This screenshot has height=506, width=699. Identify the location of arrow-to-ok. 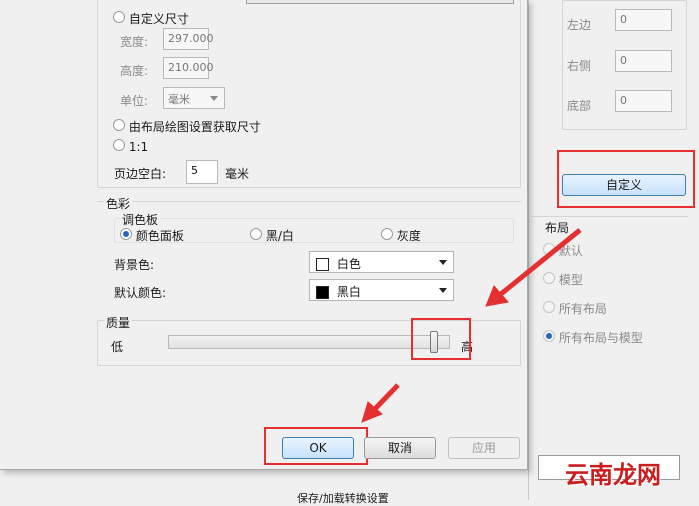
(385, 398).